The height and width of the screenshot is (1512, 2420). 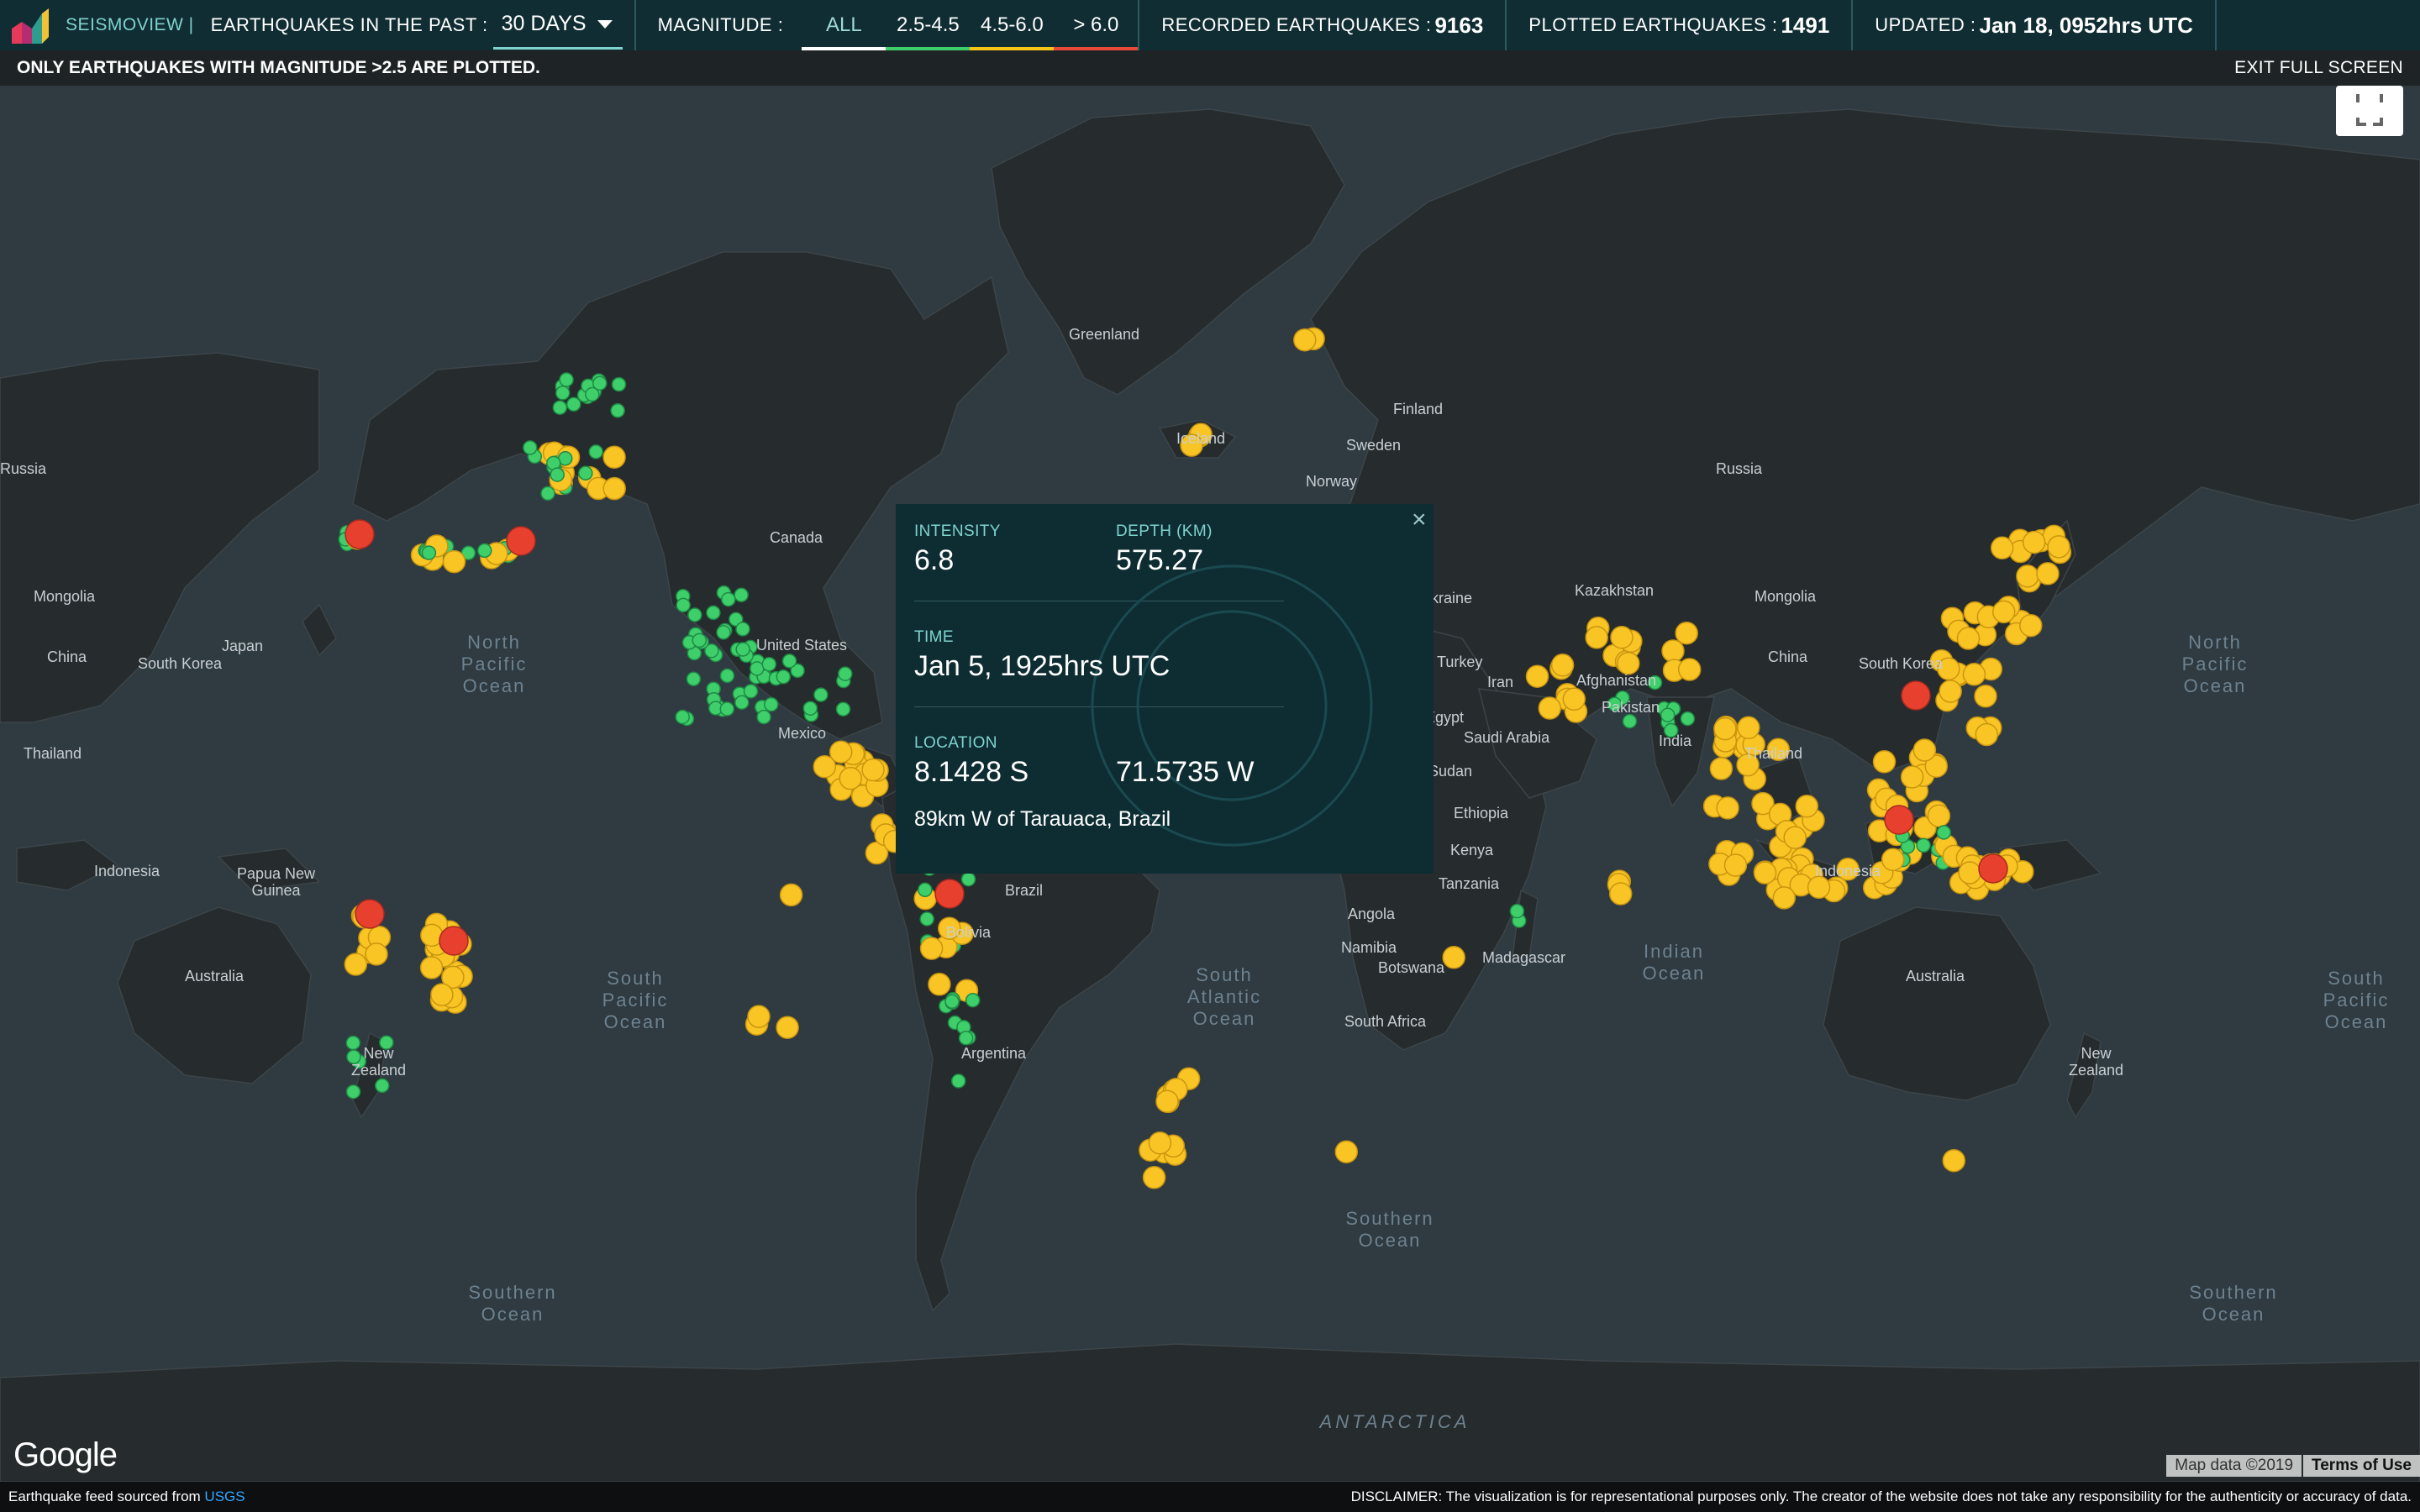 I want to click on magnitude-all-button: ALL, so click(x=844, y=25).